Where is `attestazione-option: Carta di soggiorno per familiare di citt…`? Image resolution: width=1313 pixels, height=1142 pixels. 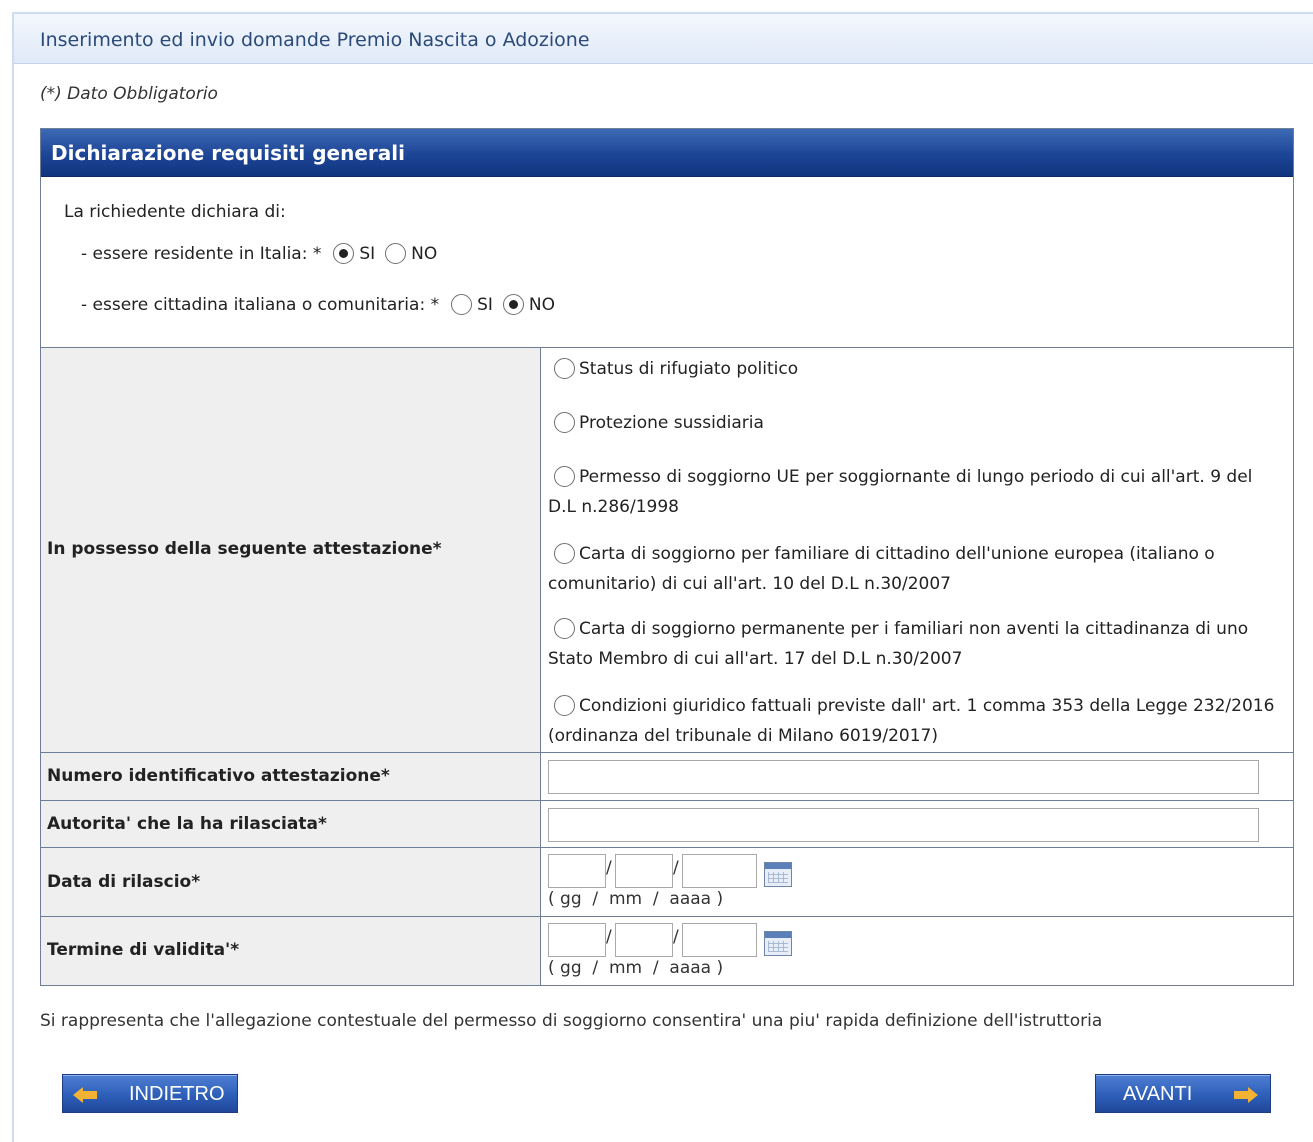 attestazione-option: Carta di soggiorno per familiare di citt… is located at coordinates (916, 569).